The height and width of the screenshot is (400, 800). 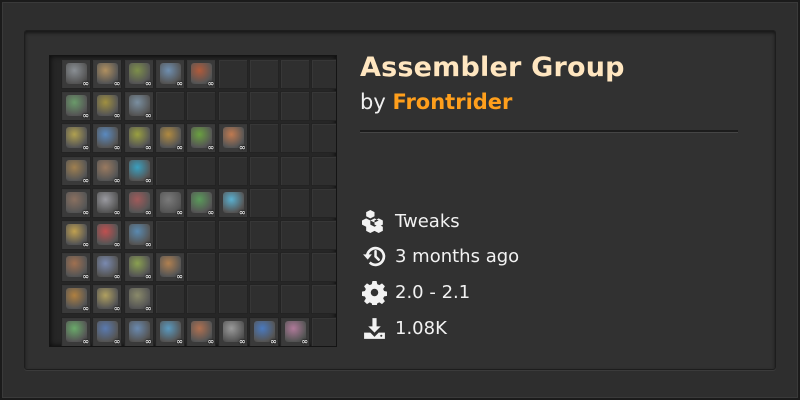 I want to click on cubes-icon, so click(x=372, y=221).